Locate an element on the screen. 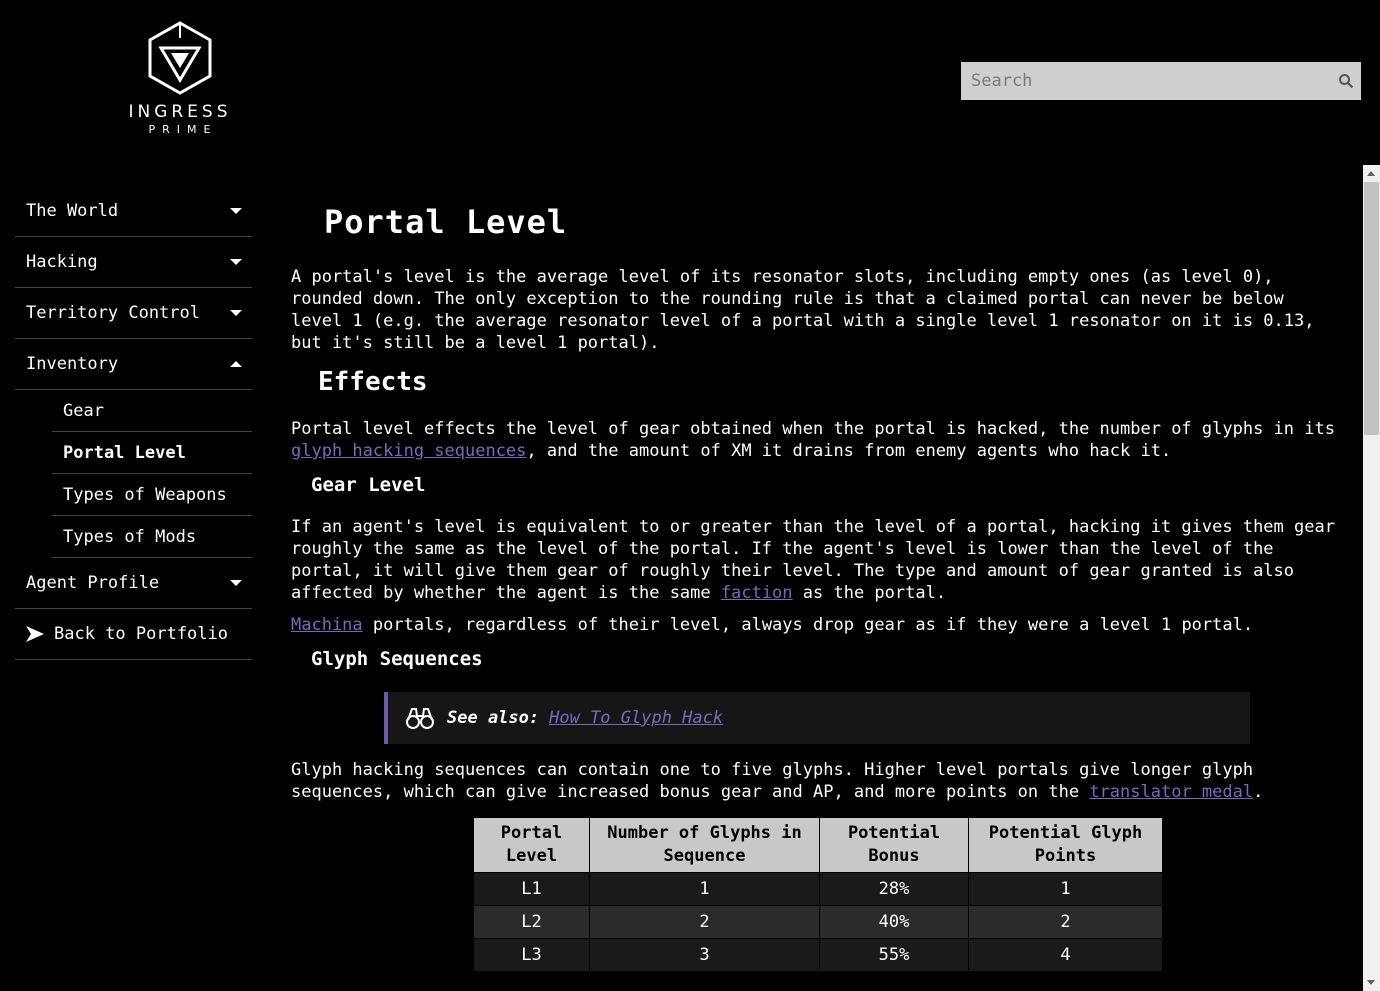 This screenshot has width=1380, height=991. sidebar-item-agent-profile: Agent Profile is located at coordinates (133, 583).